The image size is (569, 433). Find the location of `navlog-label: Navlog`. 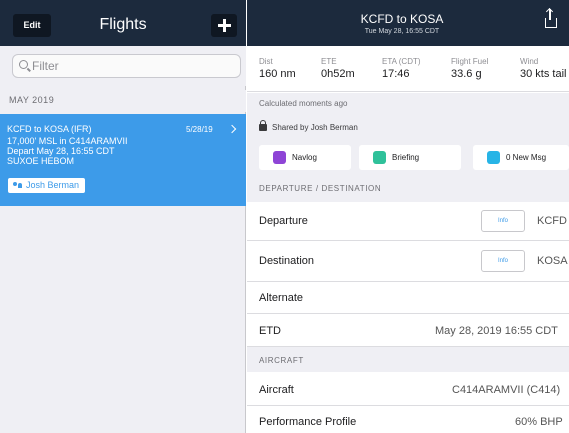

navlog-label: Navlog is located at coordinates (304, 157).